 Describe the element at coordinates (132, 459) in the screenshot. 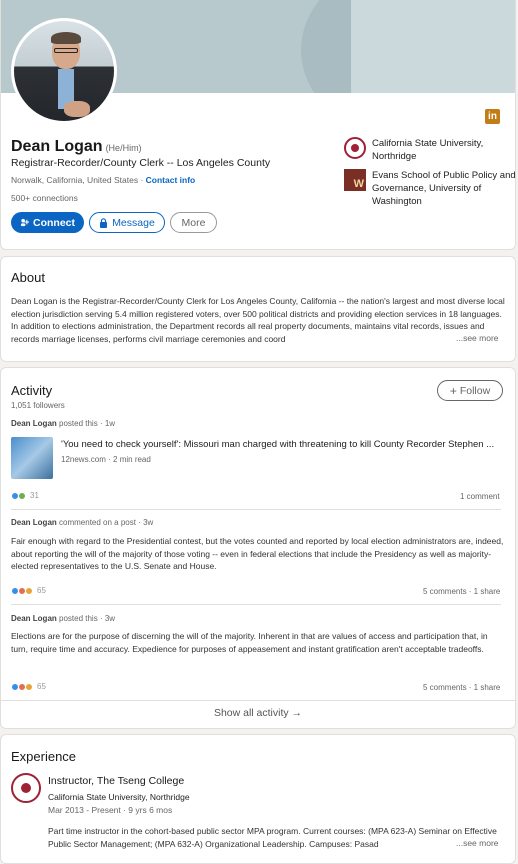

I see `article-read-time: 2 min read` at that location.